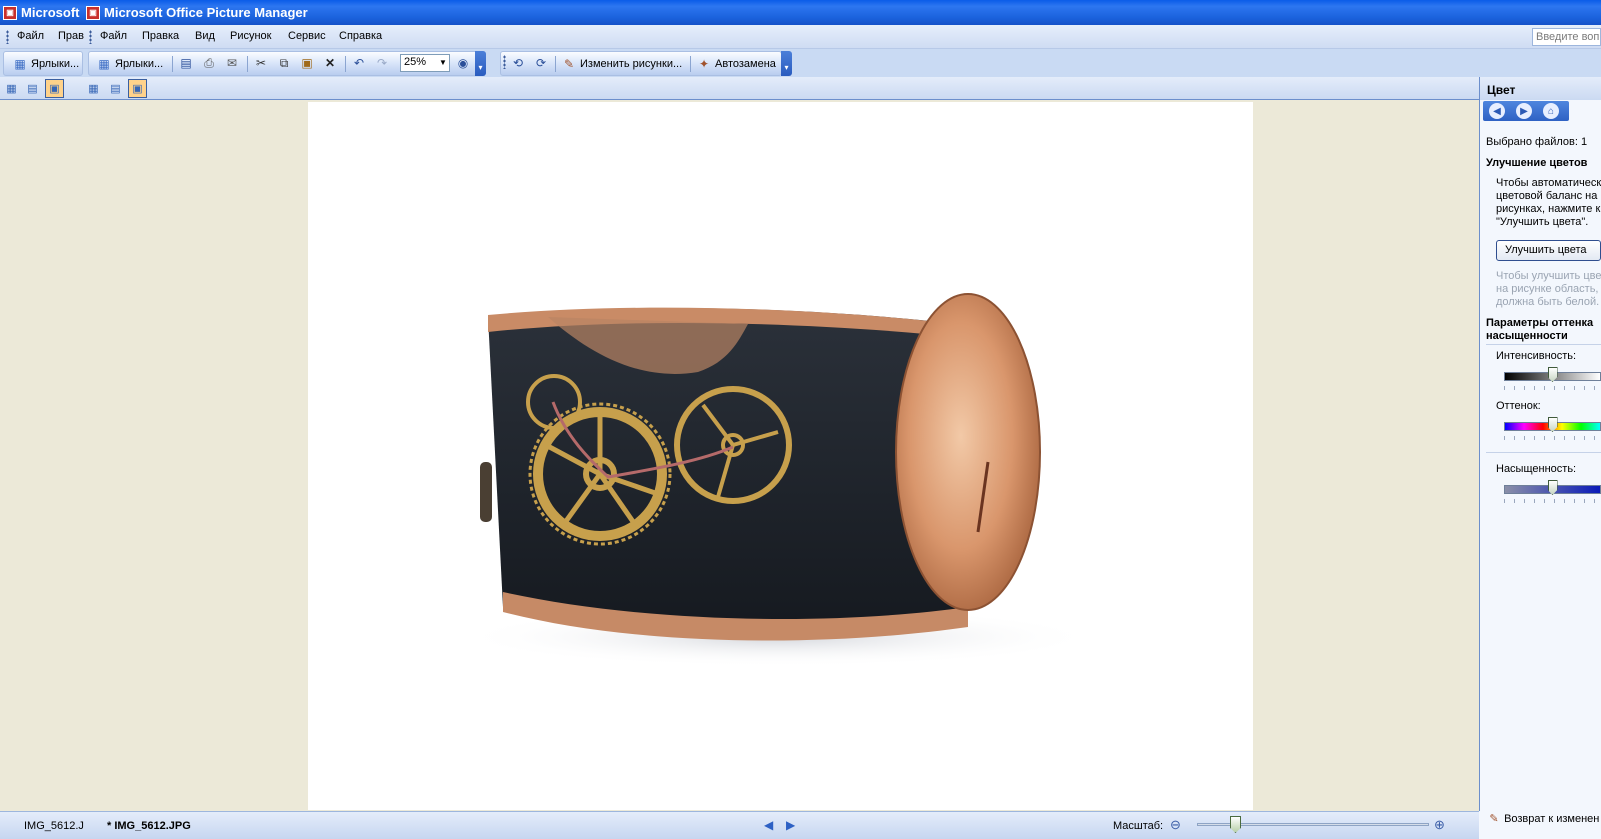 The image size is (1601, 839). I want to click on enhance-hint-line: Чтобы улучшить цве, so click(1548, 276).